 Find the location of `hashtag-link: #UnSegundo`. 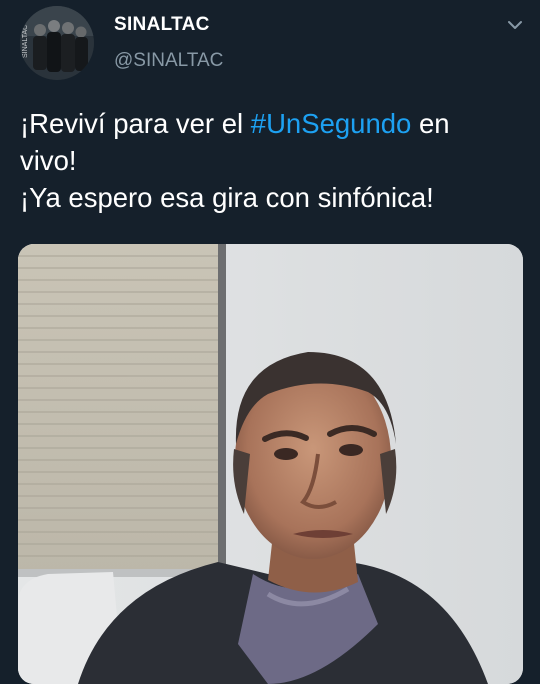

hashtag-link: #UnSegundo is located at coordinates (331, 123).